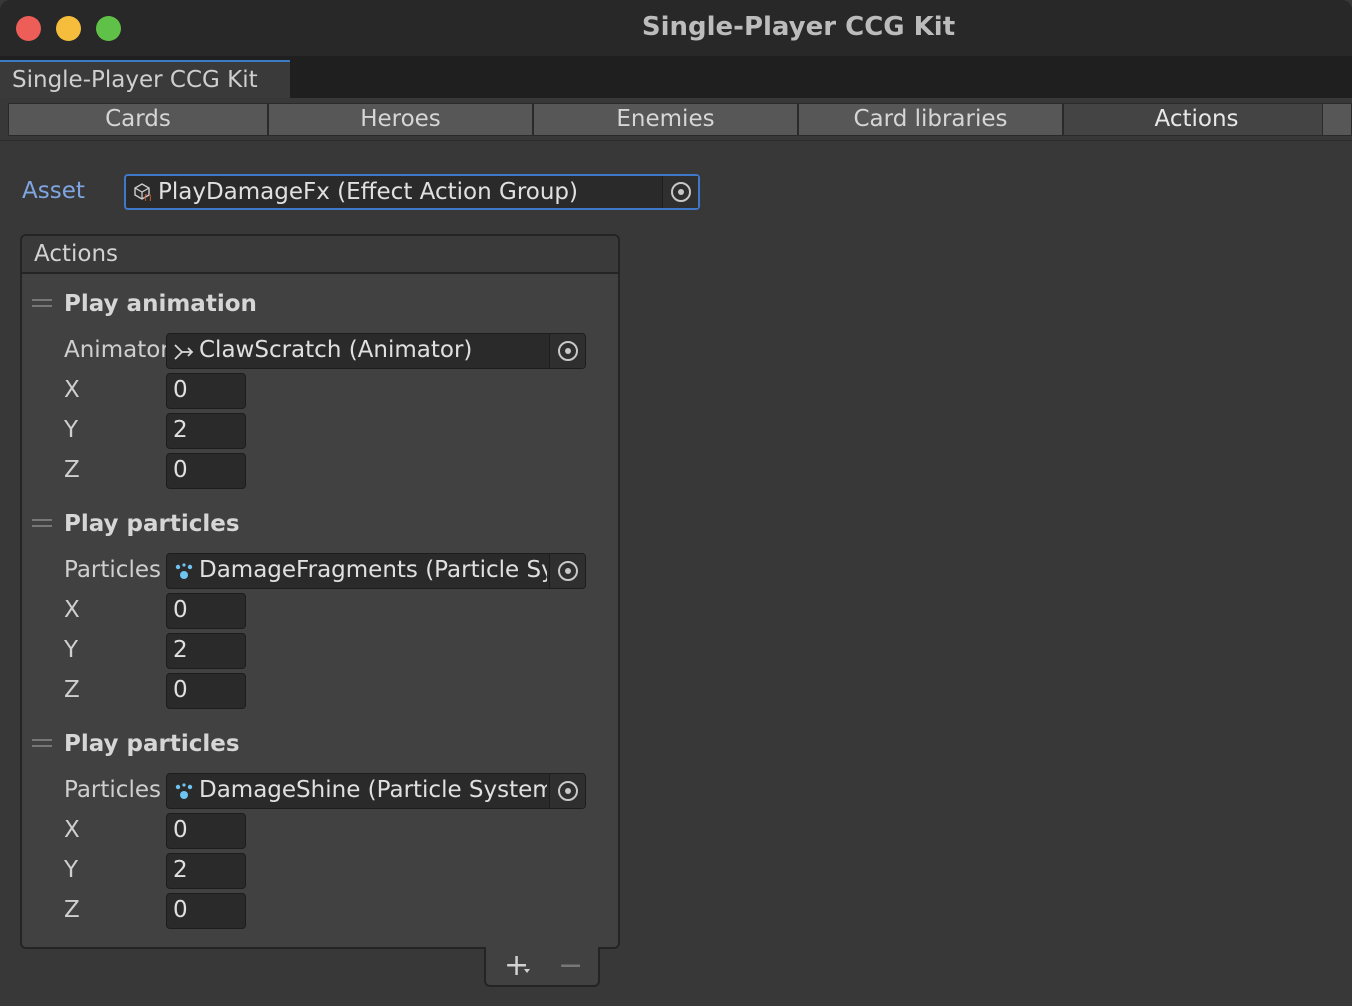  Describe the element at coordinates (676, 140) in the screenshot. I see `divider` at that location.